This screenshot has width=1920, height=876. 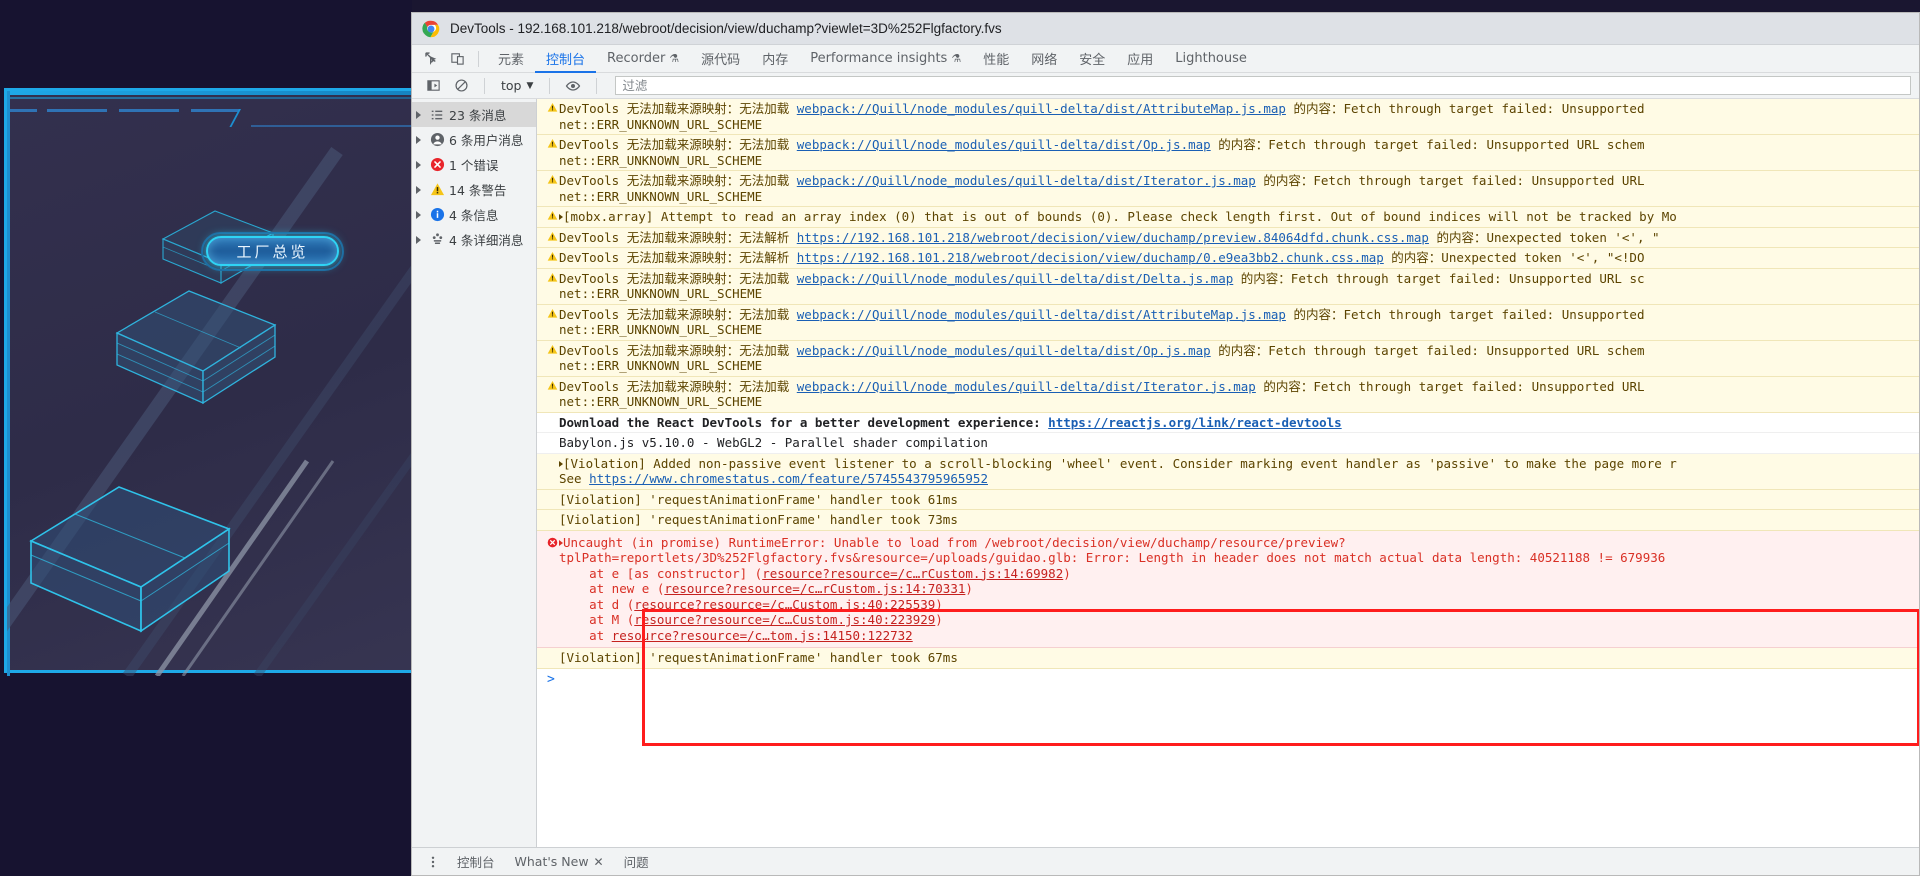 What do you see at coordinates (599, 862) in the screenshot?
I see `close-icon: ✕` at bounding box center [599, 862].